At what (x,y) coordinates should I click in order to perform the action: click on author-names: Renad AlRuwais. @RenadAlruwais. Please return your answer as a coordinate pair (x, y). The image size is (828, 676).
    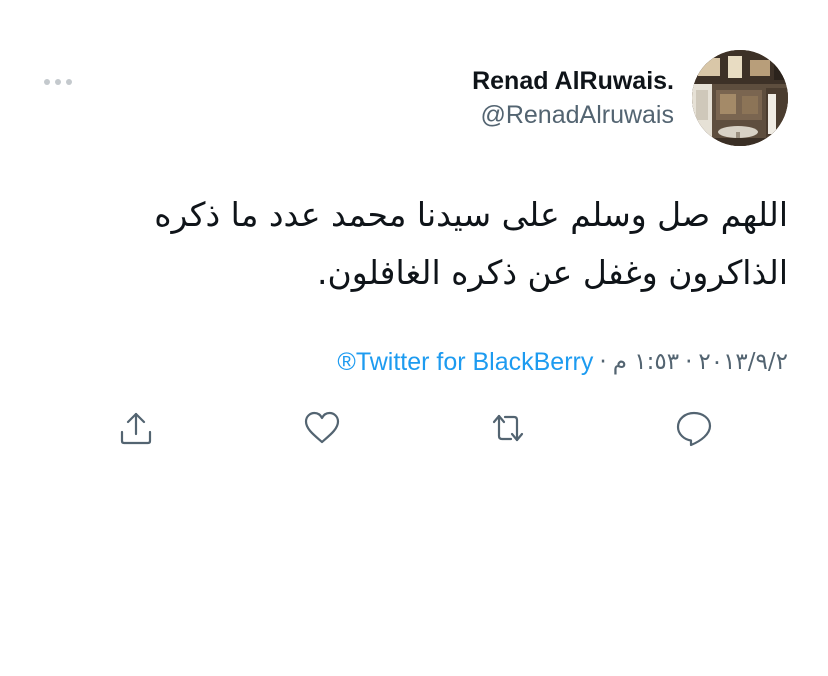
    Looking at the image, I should click on (573, 99).